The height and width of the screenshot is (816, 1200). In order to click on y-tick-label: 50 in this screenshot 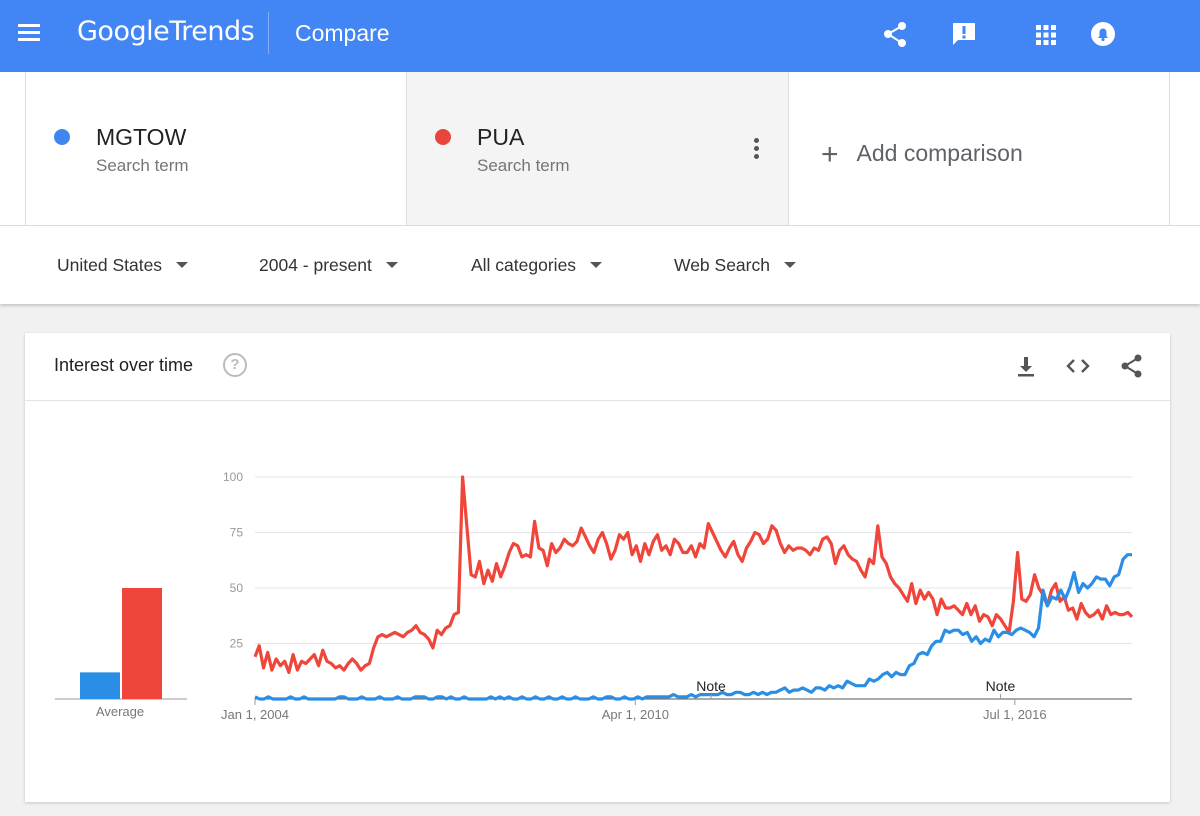, I will do `click(237, 588)`.